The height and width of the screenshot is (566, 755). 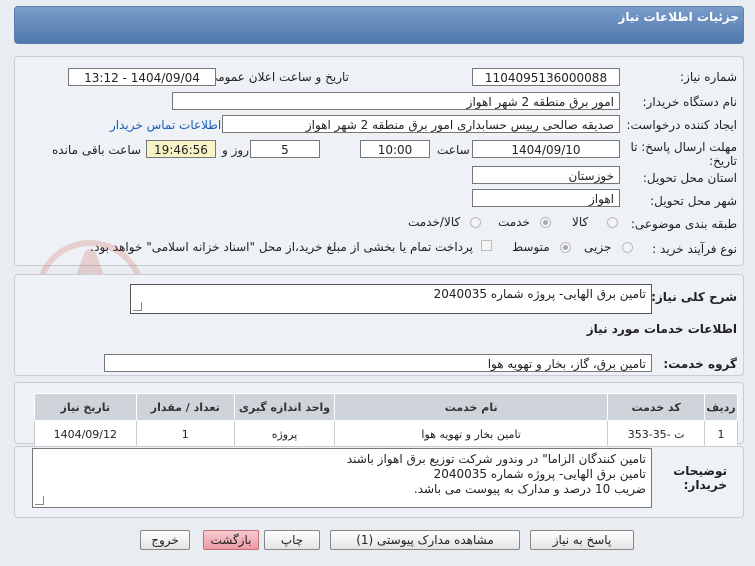 What do you see at coordinates (681, 125) in the screenshot?
I see `creator-label: ایجاد کننده درخواست:` at bounding box center [681, 125].